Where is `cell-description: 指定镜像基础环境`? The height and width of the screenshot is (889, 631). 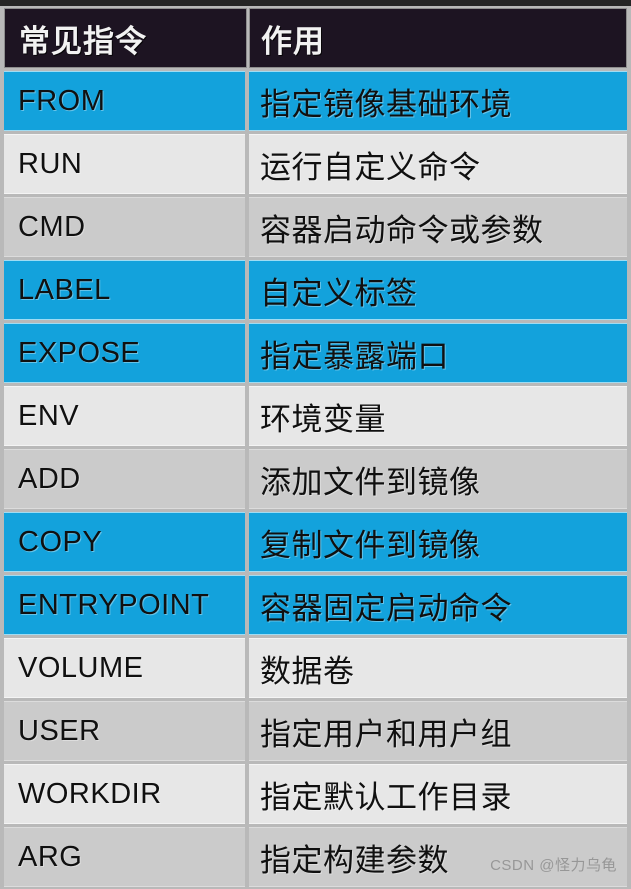
cell-description: 指定镜像基础环境 is located at coordinates (438, 101).